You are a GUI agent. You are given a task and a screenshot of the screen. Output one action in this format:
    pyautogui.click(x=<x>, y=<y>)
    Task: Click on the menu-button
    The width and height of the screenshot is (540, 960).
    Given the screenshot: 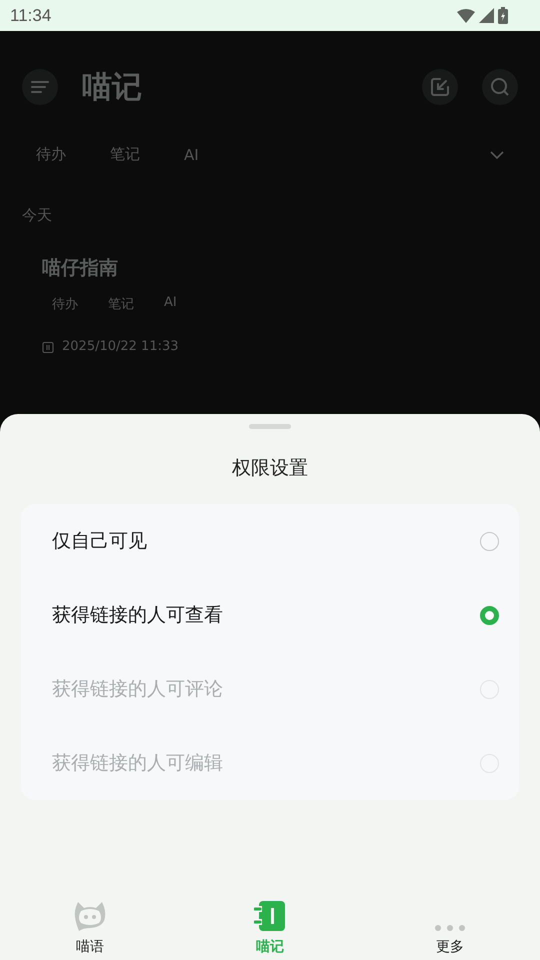 What is the action you would take?
    pyautogui.click(x=40, y=87)
    